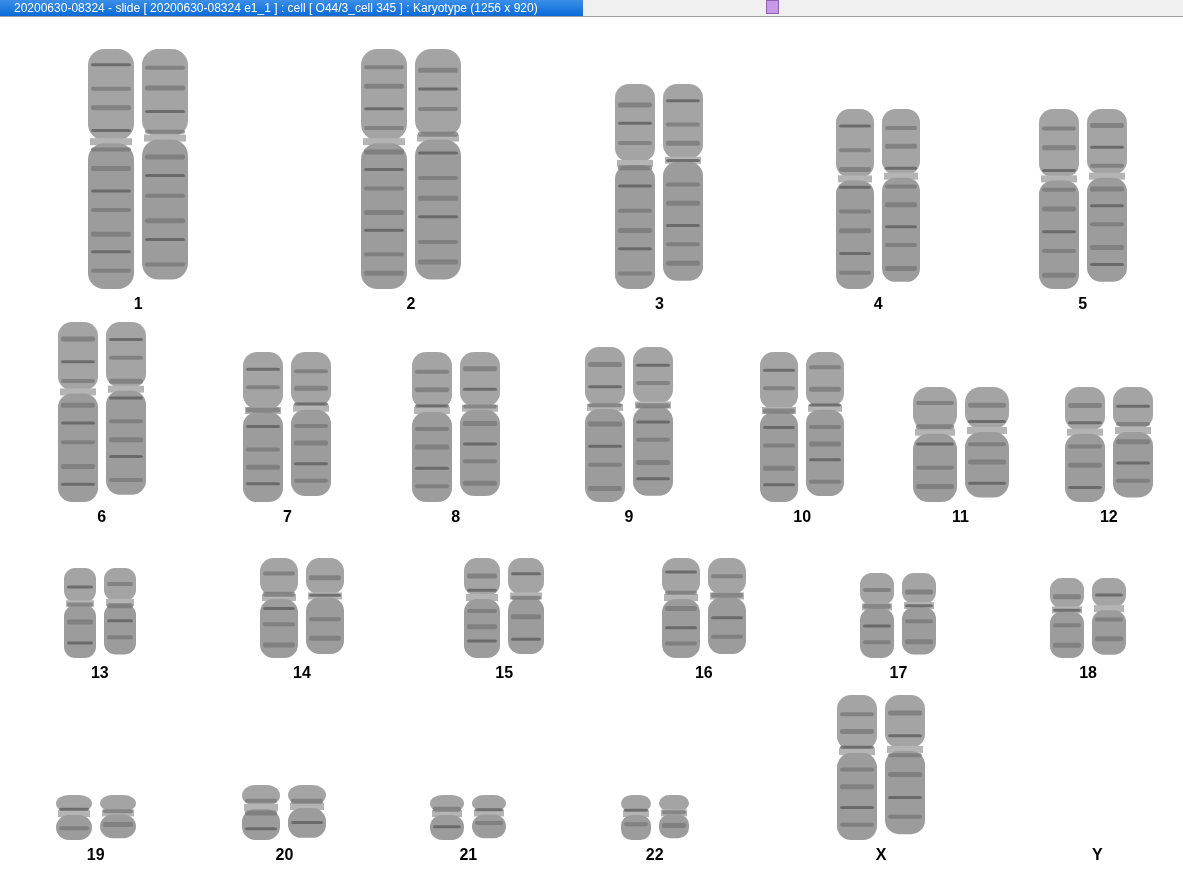 The image size is (1183, 879). Describe the element at coordinates (1083, 304) in the screenshot. I see `chromosome-label: 5` at that location.